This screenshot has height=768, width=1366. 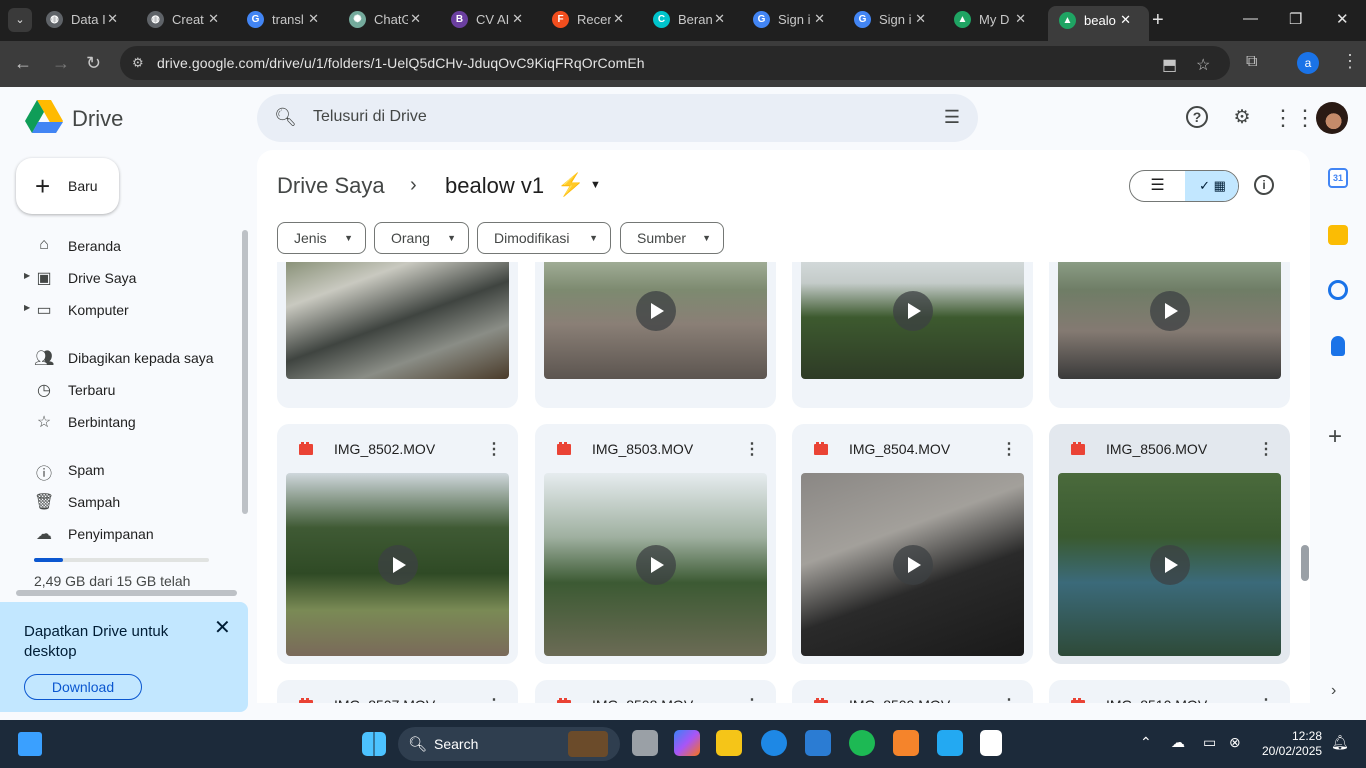 I want to click on close-window-button: ✕, so click(x=1342, y=19).